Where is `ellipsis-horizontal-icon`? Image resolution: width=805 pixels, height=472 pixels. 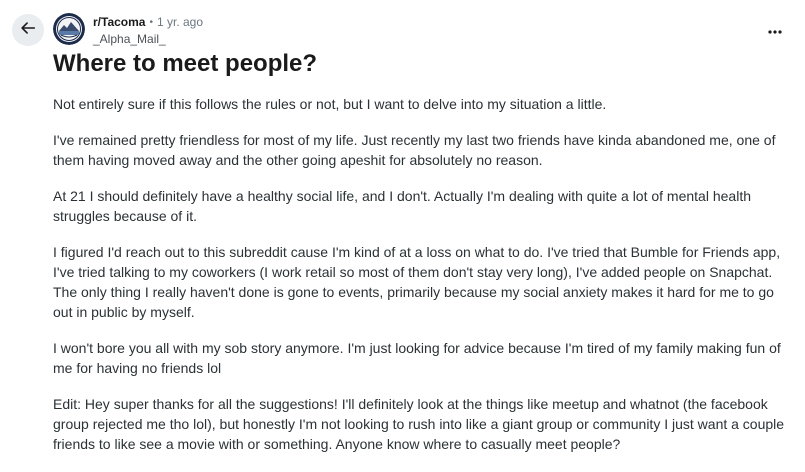
ellipsis-horizontal-icon is located at coordinates (775, 30).